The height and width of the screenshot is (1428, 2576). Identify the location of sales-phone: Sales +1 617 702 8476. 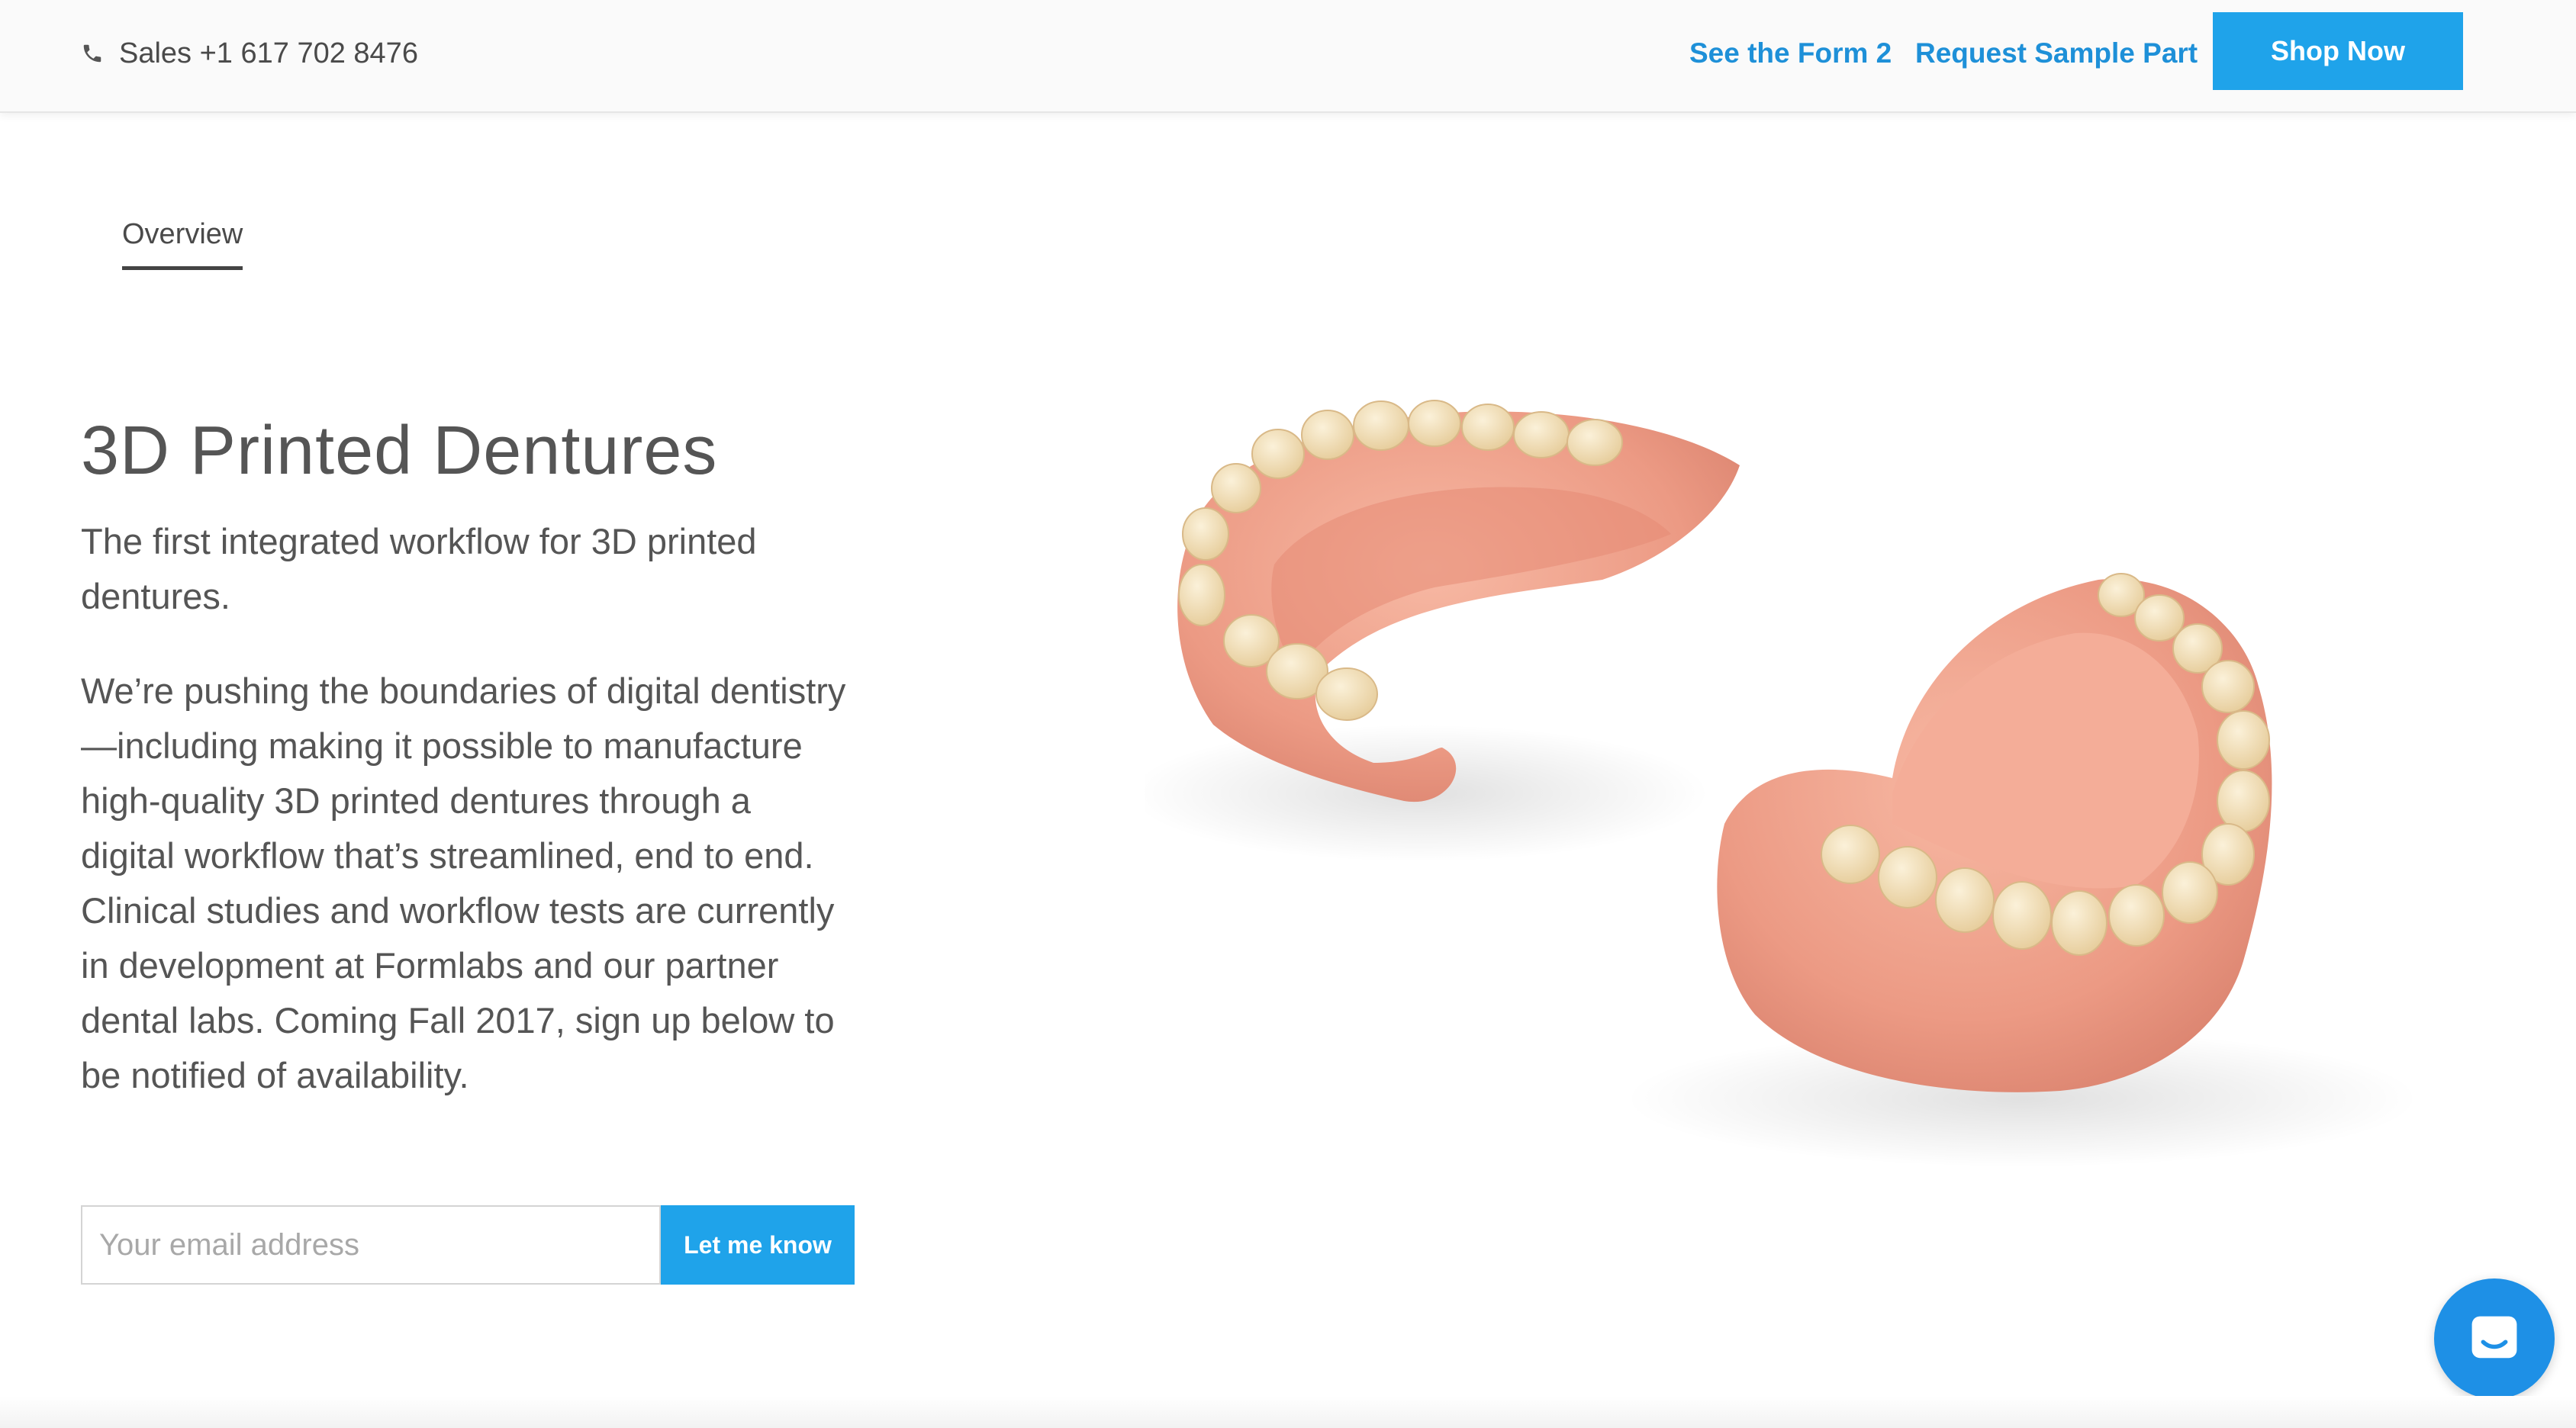
(249, 53).